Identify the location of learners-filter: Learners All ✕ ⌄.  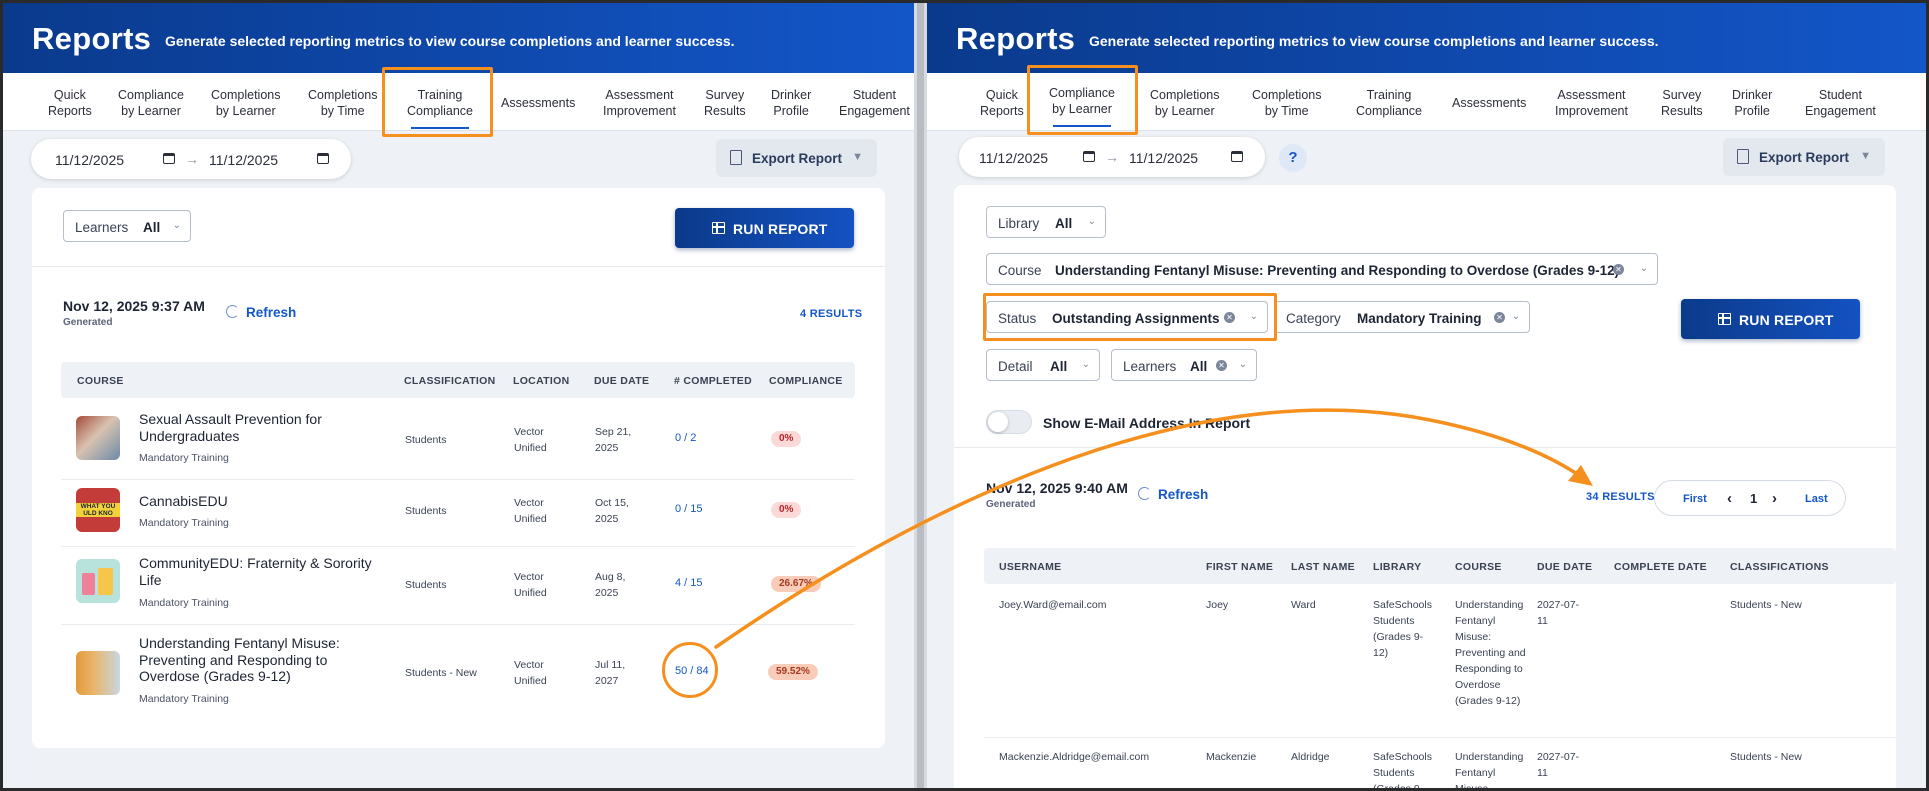
(1184, 365).